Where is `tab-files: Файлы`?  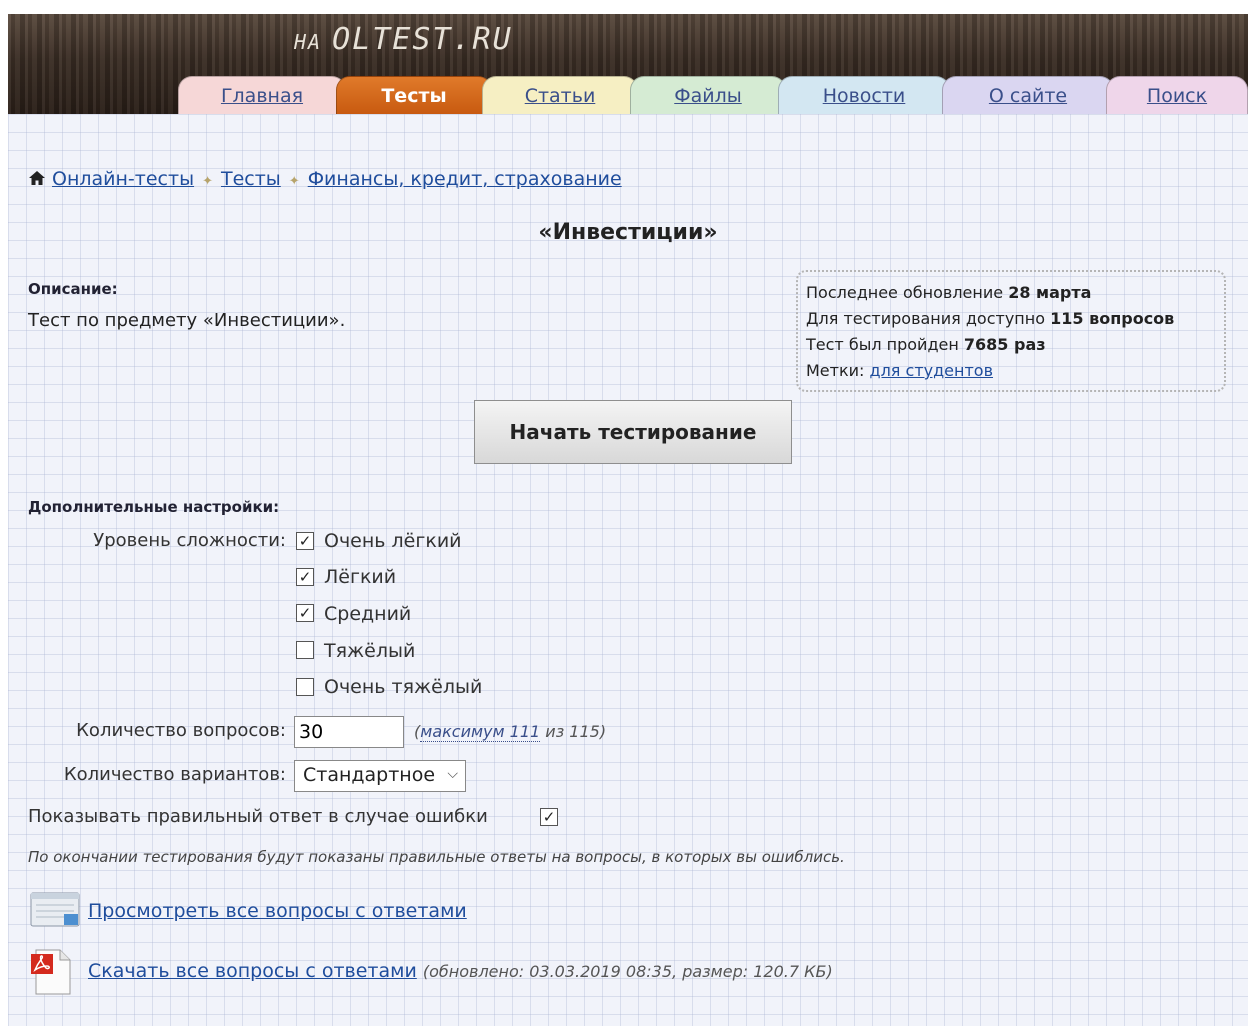
tab-files: Файлы is located at coordinates (708, 95).